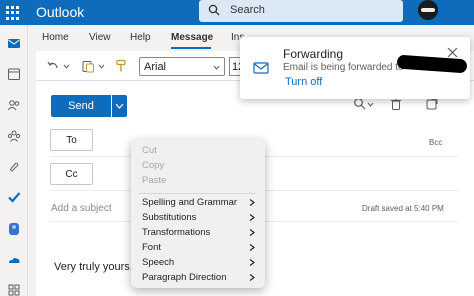 The image size is (474, 296). Describe the element at coordinates (403, 208) in the screenshot. I see `draft-status: Draft saved at 5:40 PM` at that location.